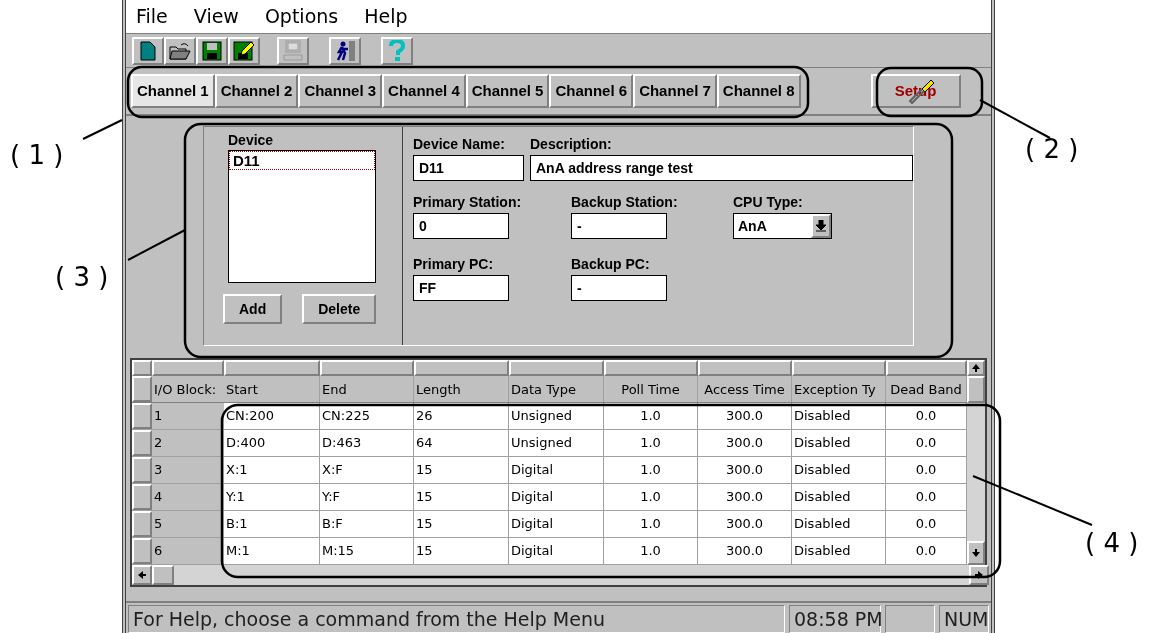 This screenshot has width=1168, height=633. I want to click on device-name-field: D11, so click(468, 168).